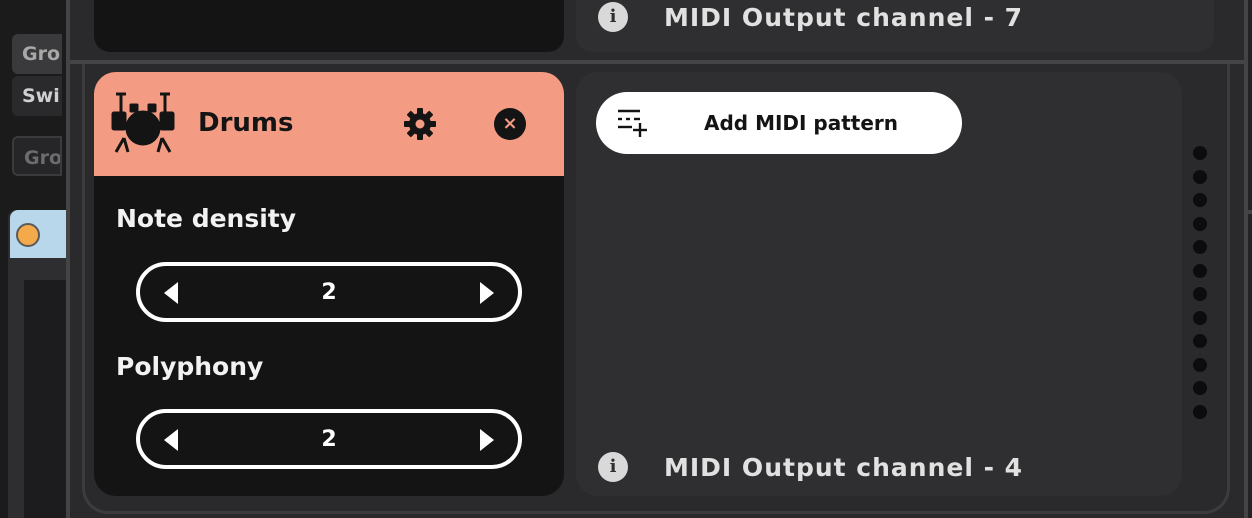  Describe the element at coordinates (143, 122) in the screenshot. I see `drum-kit-icon` at that location.